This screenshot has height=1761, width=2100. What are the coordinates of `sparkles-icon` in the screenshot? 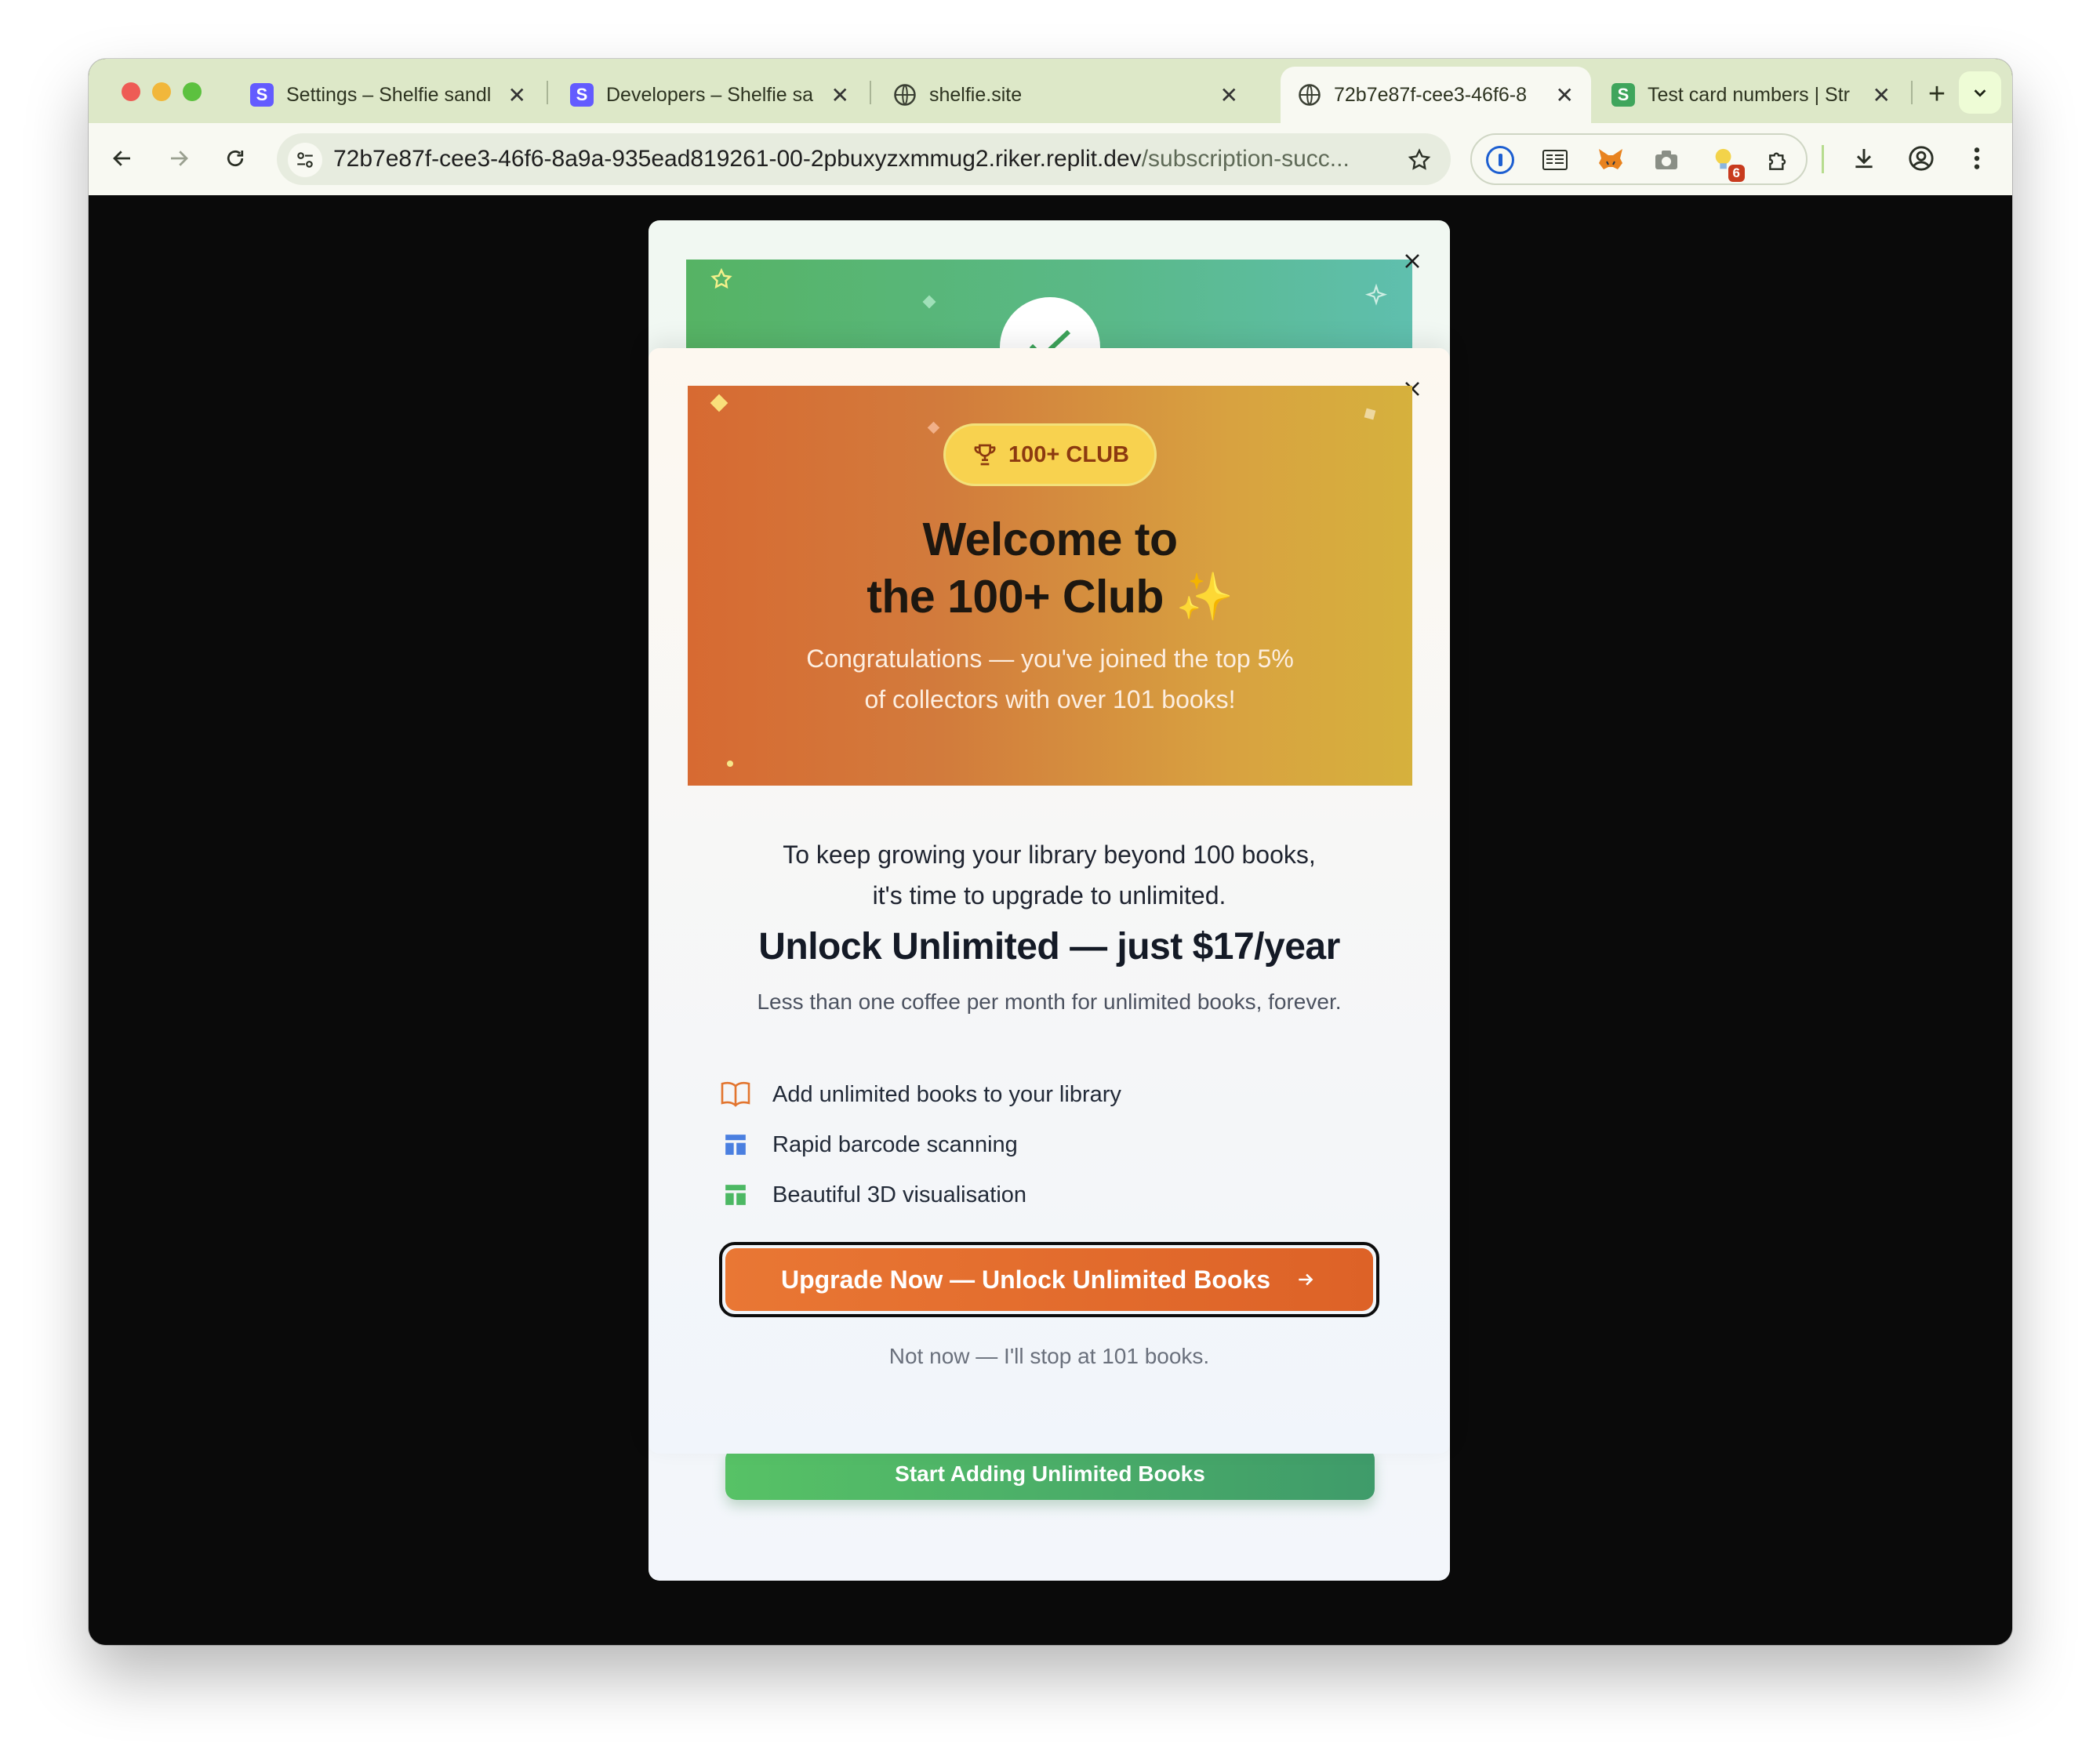 It's located at (1376, 295).